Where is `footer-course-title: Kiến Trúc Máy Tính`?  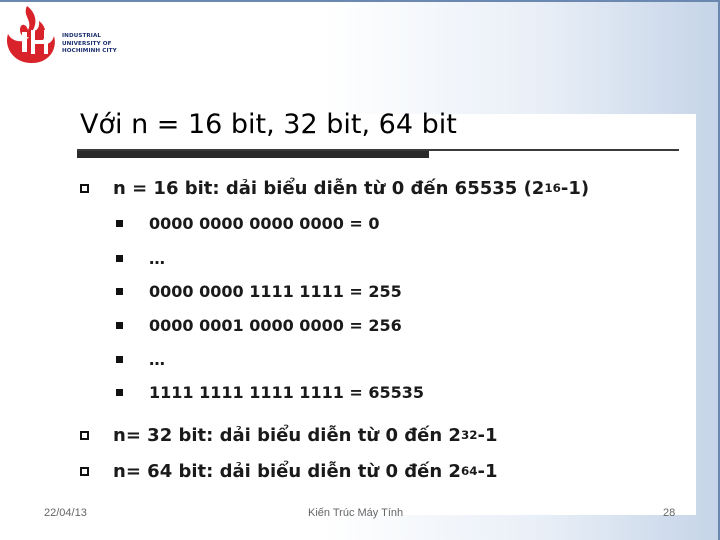 footer-course-title: Kiến Trúc Máy Tính is located at coordinates (356, 513).